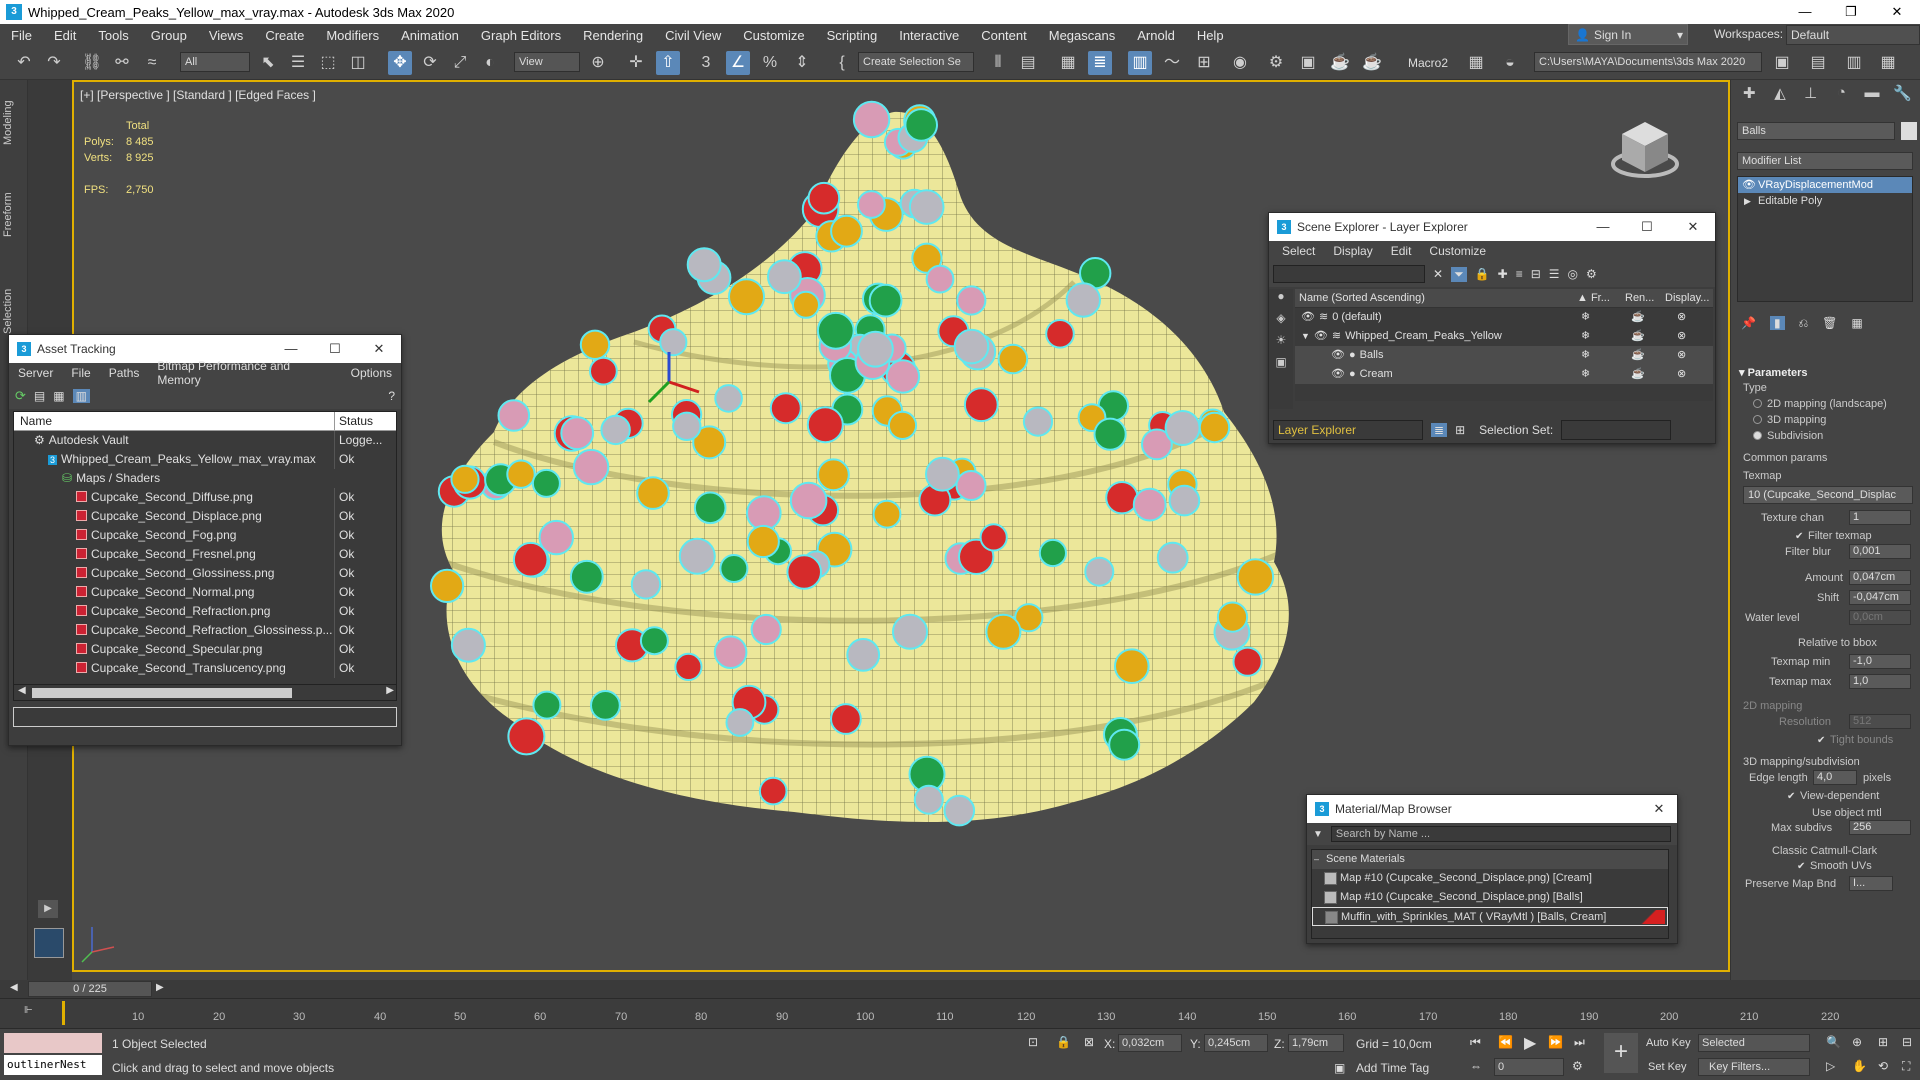 Image resolution: width=1920 pixels, height=1080 pixels. What do you see at coordinates (1210, 35) in the screenshot?
I see `menu-help: Help` at bounding box center [1210, 35].